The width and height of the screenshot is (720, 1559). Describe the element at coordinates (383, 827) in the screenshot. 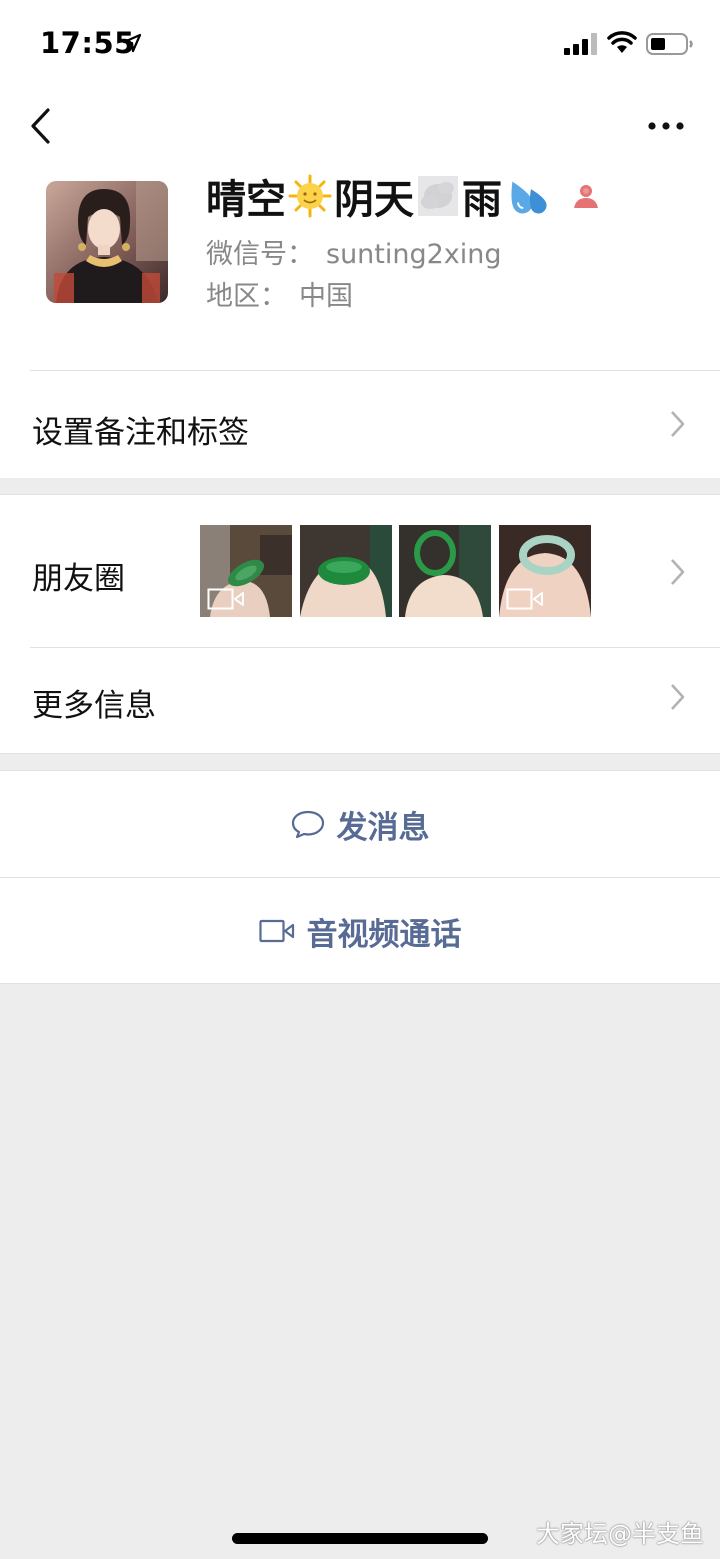

I see `send-message-label: 发消息` at that location.